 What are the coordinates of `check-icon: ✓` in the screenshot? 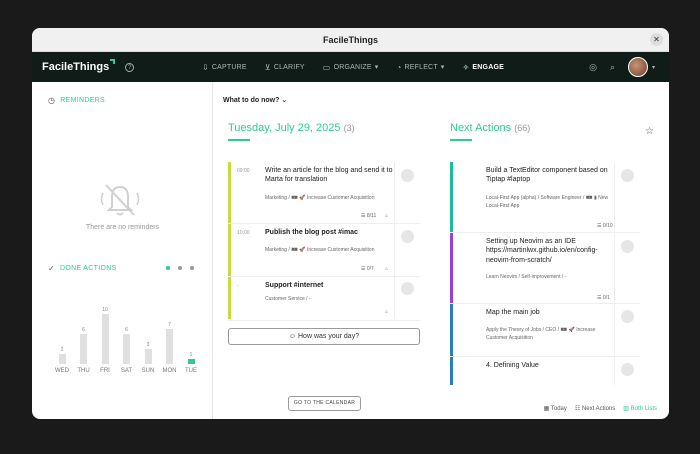 It's located at (52, 268).